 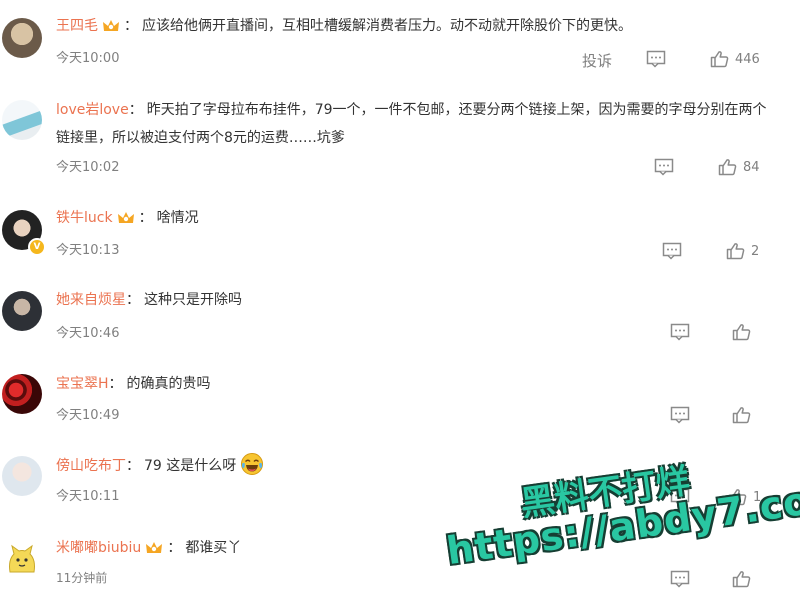 I want to click on comment-actions: 2, so click(x=722, y=253).